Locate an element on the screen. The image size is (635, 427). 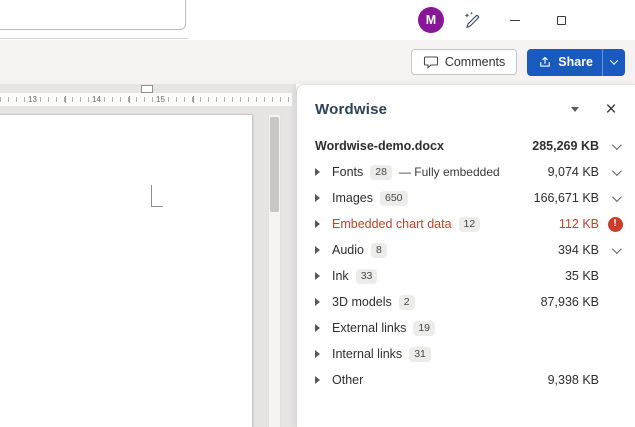
resource-row-internal-links: Internal links 31 is located at coordinates (466, 354).